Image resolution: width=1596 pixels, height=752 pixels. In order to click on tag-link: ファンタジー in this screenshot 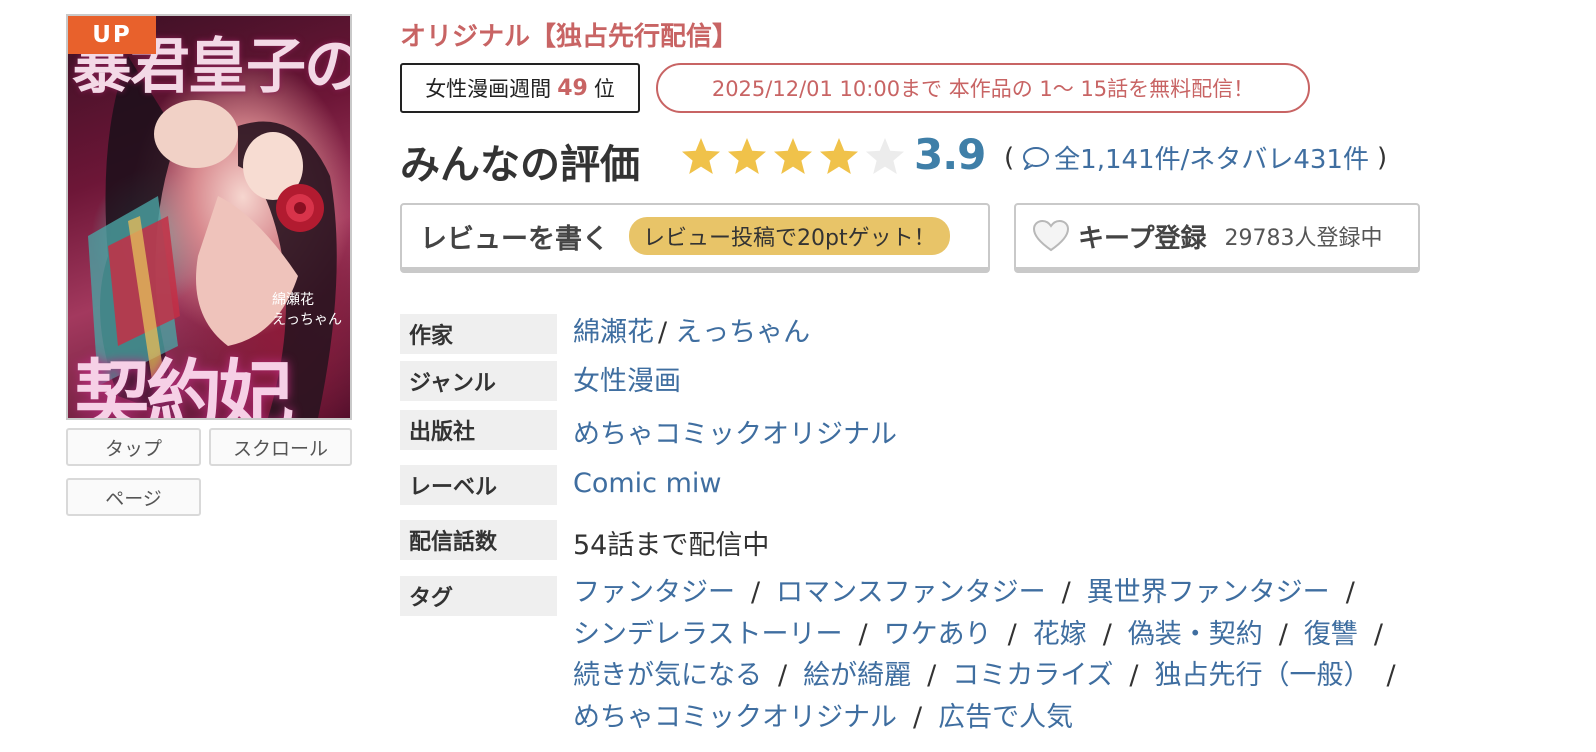, I will do `click(654, 592)`.